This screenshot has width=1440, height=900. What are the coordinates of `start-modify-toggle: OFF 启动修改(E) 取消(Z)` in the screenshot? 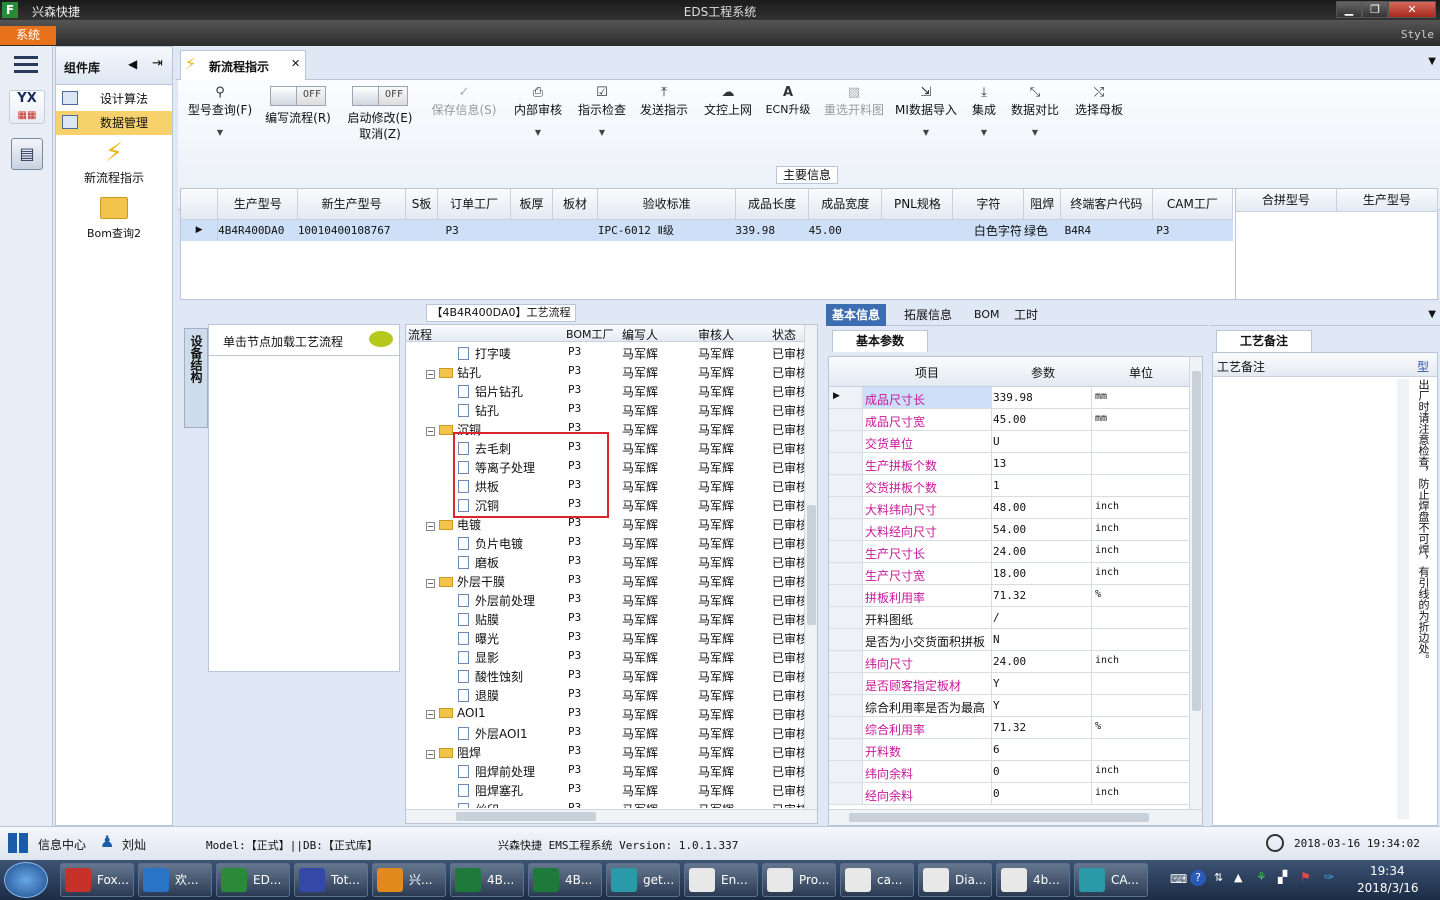 It's located at (380, 130).